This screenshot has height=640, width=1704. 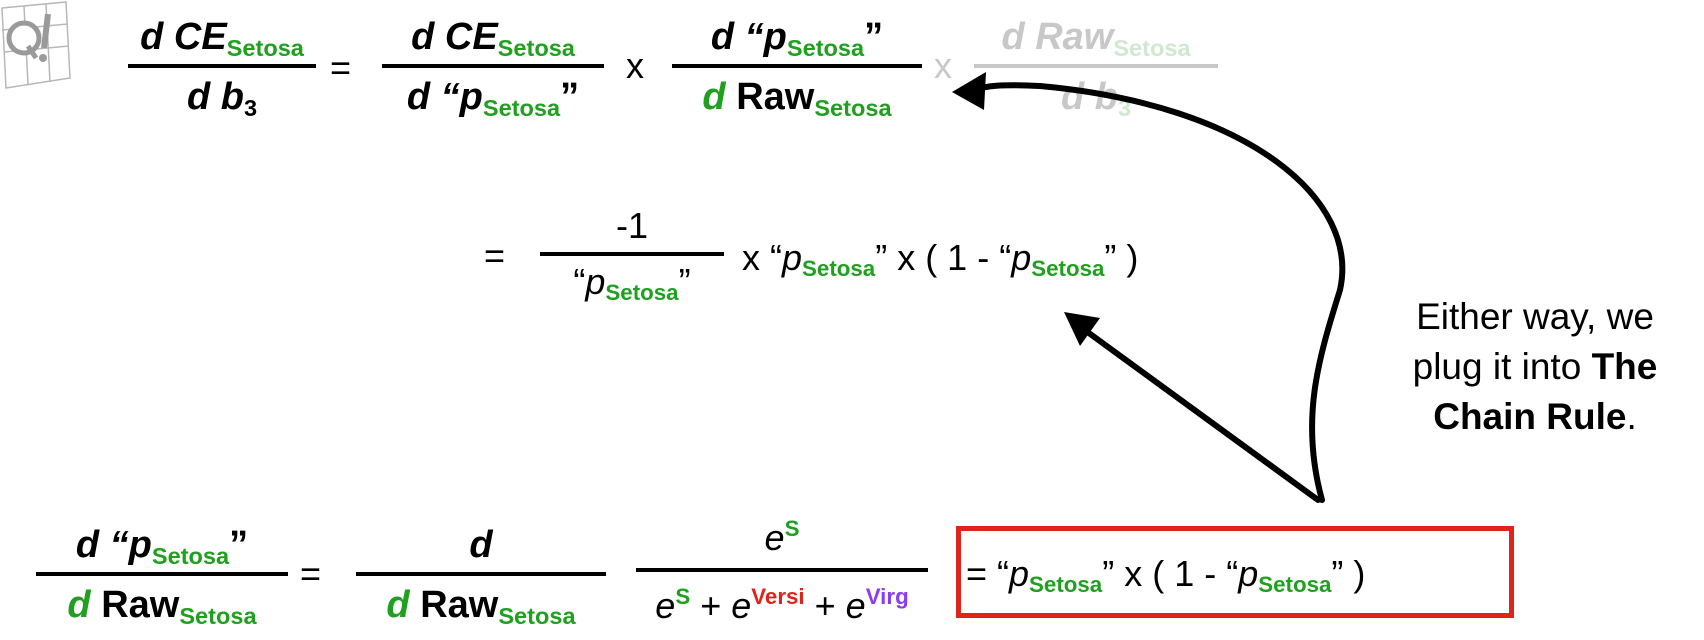 What do you see at coordinates (495, 255) in the screenshot?
I see `mid-equals: =` at bounding box center [495, 255].